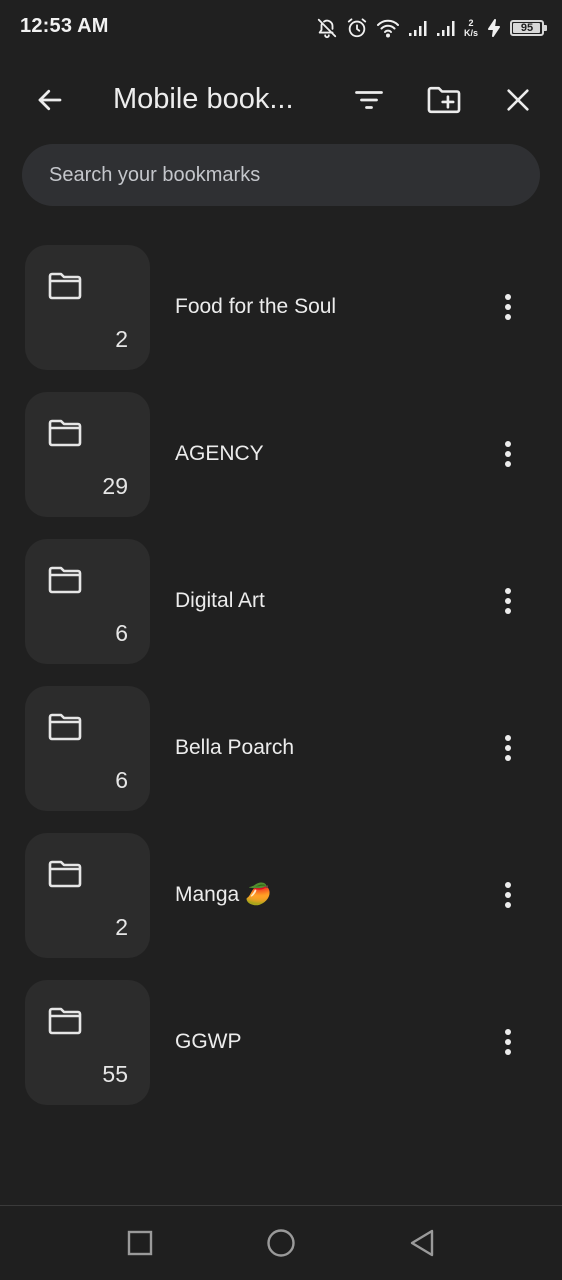  What do you see at coordinates (64, 26) in the screenshot?
I see `status-time: 12:53 AM` at bounding box center [64, 26].